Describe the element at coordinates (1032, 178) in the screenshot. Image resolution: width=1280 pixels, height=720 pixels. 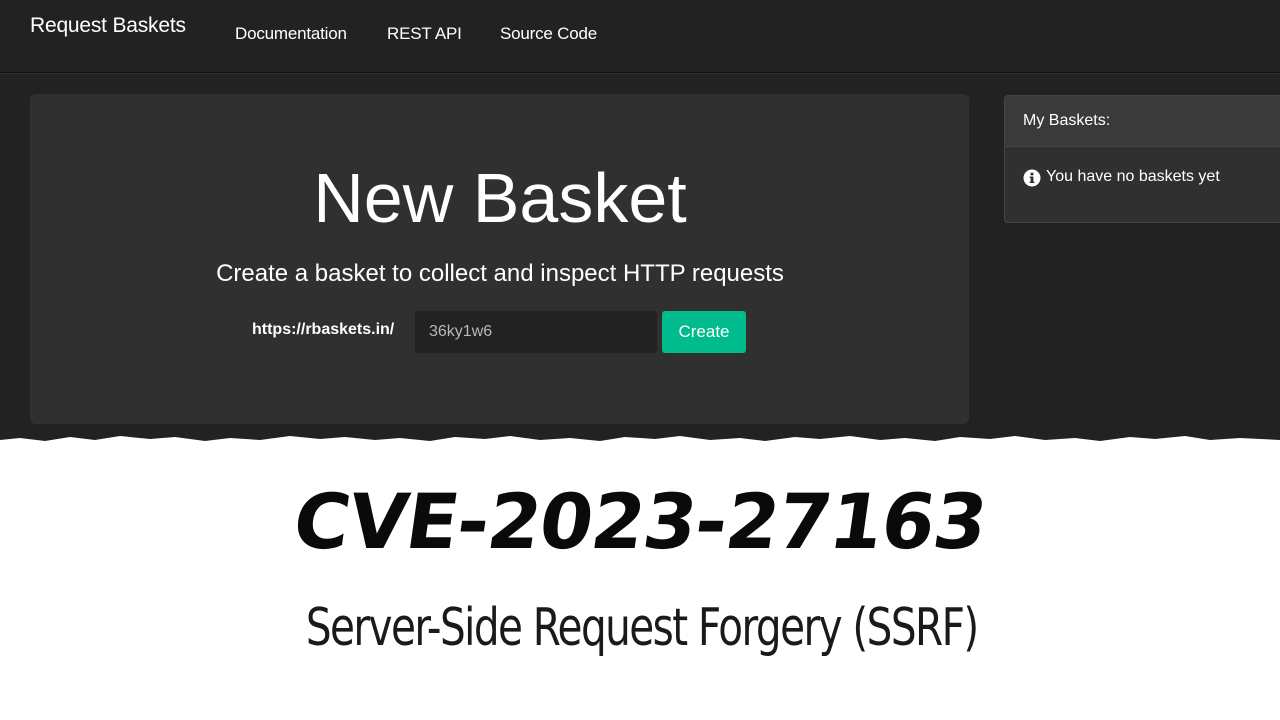
I see `info-circle-icon` at that location.